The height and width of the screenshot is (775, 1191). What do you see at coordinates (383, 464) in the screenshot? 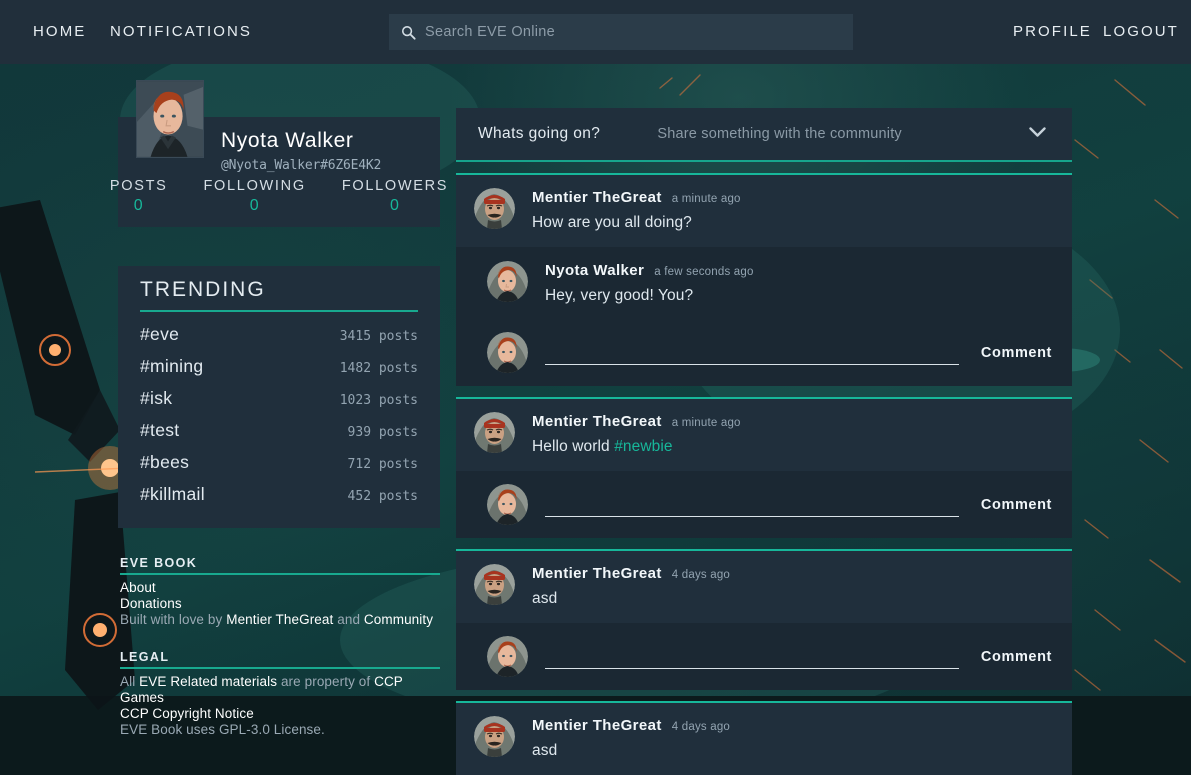
I see `trending-count: 712 posts` at bounding box center [383, 464].